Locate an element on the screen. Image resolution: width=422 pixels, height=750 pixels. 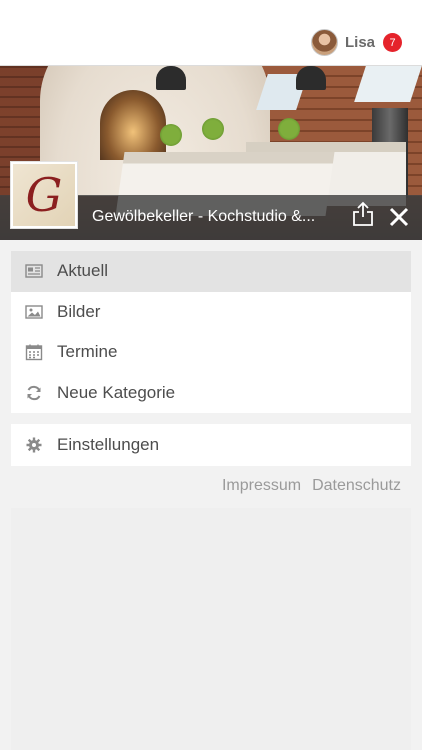
user-name: Lisa is located at coordinates (360, 42).